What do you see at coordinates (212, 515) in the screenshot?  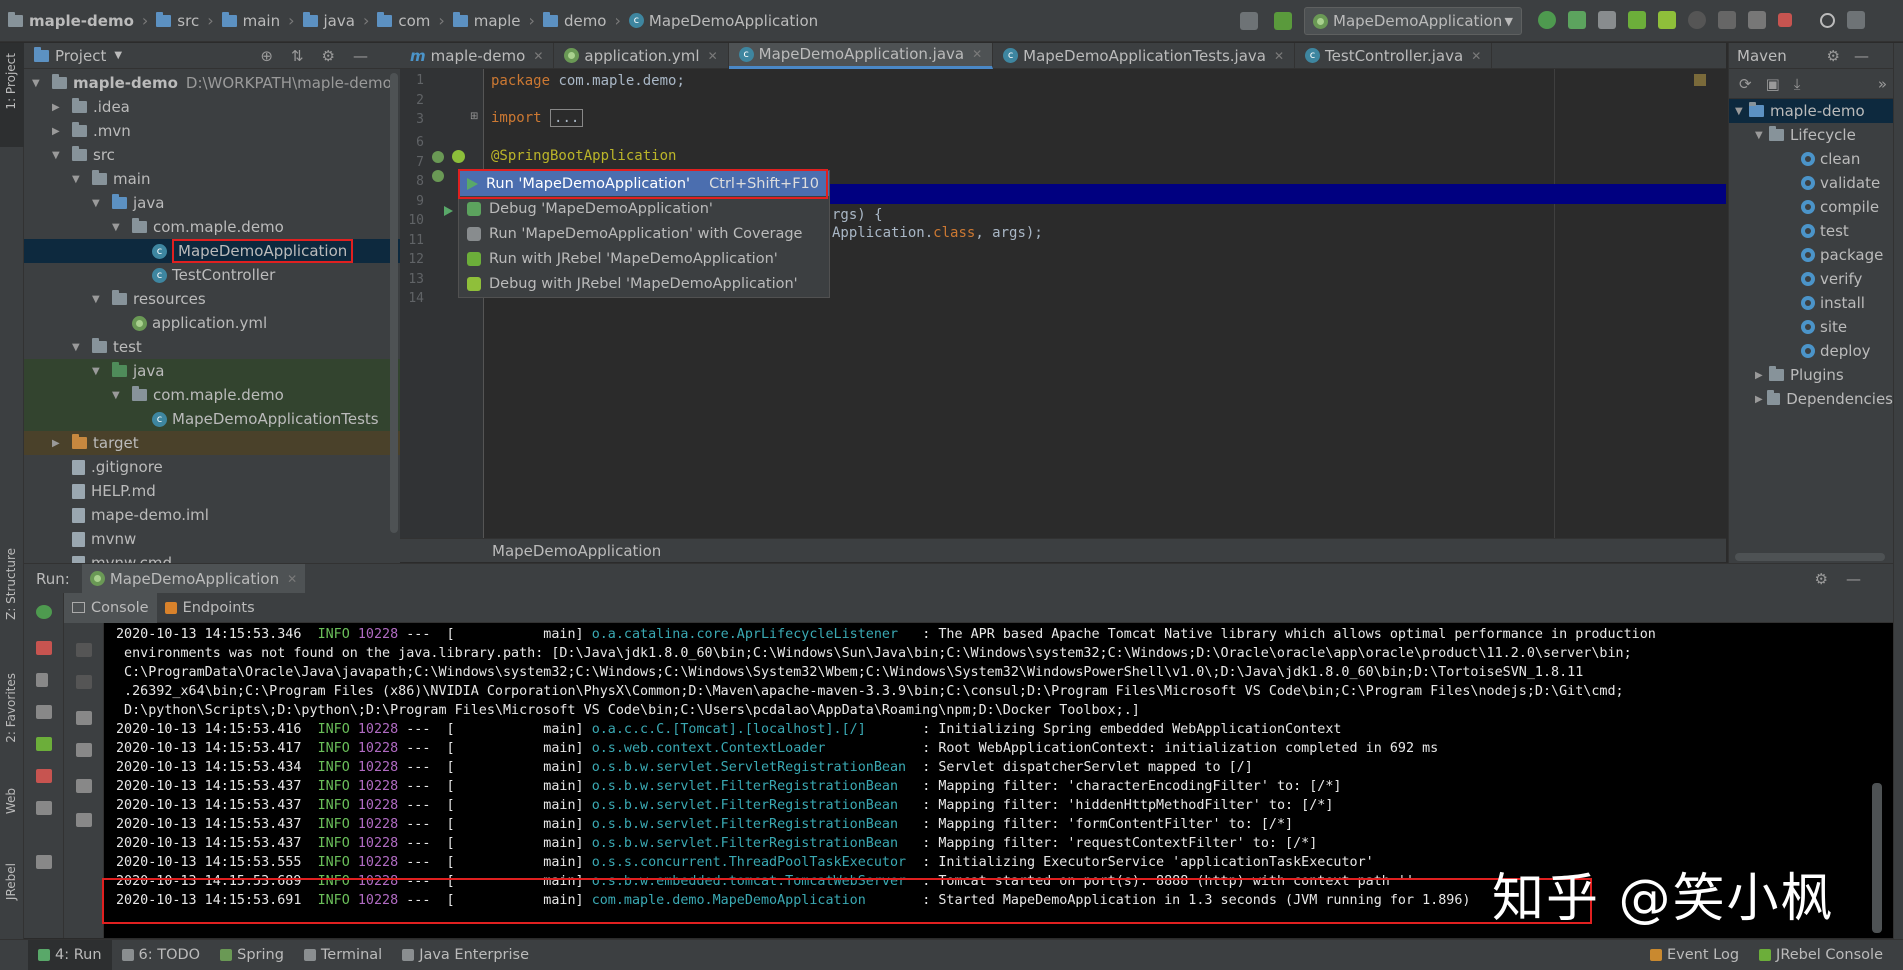 I see `tree-item: mape-demo.iml` at bounding box center [212, 515].